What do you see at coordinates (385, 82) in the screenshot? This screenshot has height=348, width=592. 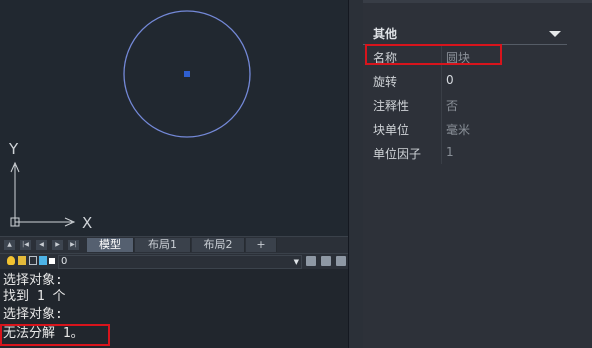 I see `property-label: 旋转` at bounding box center [385, 82].